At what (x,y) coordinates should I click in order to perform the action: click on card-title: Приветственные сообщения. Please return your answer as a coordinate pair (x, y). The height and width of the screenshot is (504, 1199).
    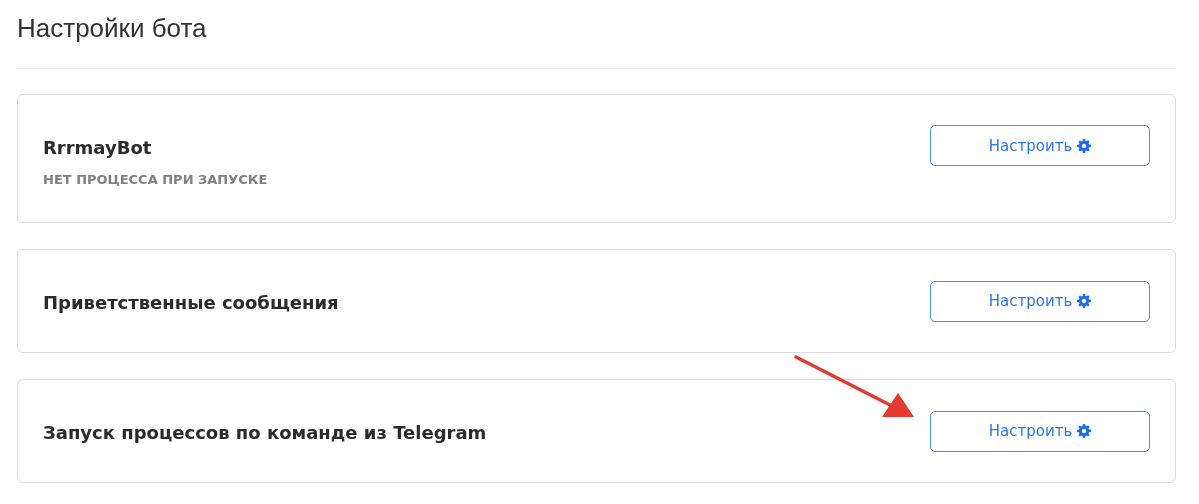
    Looking at the image, I should click on (191, 302).